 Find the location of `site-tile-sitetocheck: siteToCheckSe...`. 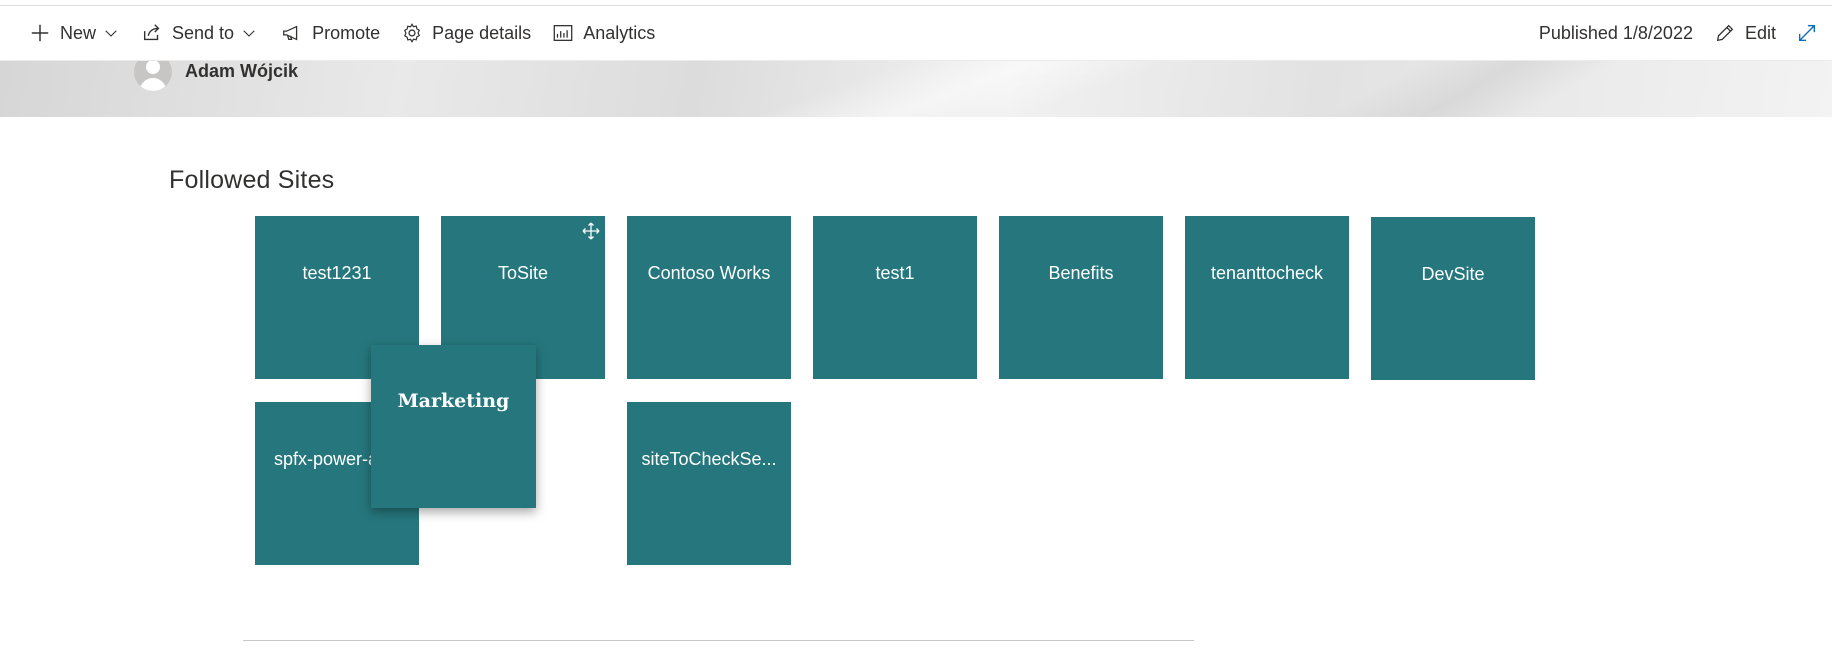

site-tile-sitetocheck: siteToCheckSe... is located at coordinates (709, 483).